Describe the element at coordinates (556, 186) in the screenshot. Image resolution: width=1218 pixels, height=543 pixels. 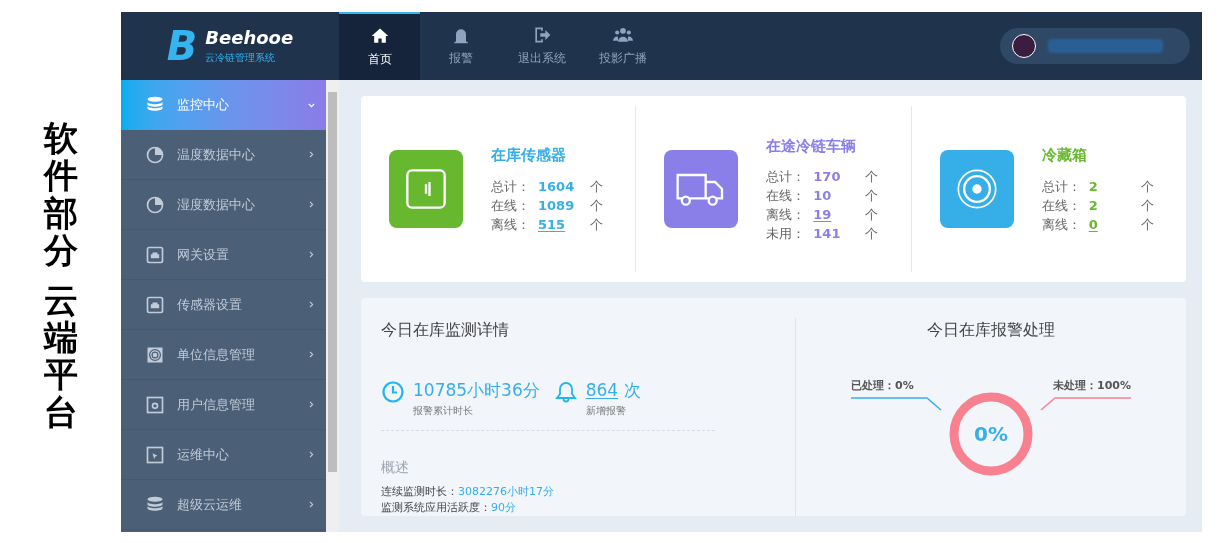
I see `stat-value: 1604` at that location.